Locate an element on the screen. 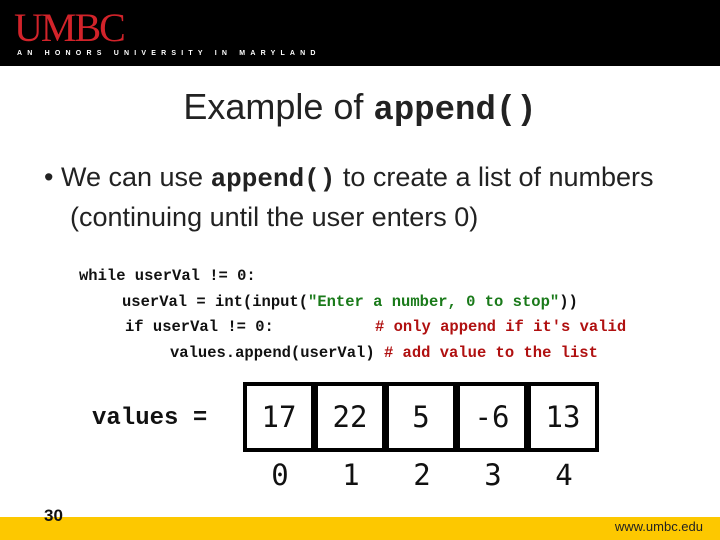  footer-bar is located at coordinates (360, 528).